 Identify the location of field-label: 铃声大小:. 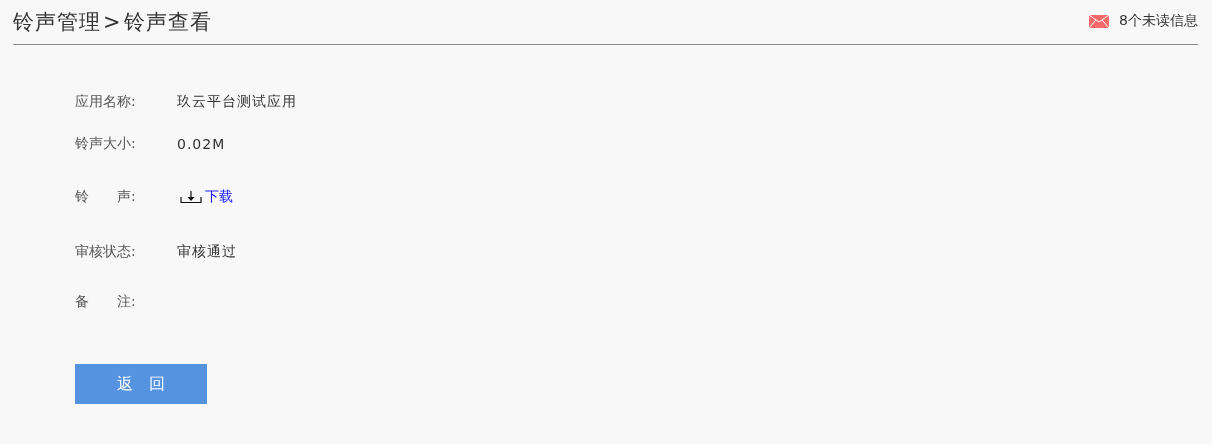
(106, 144).